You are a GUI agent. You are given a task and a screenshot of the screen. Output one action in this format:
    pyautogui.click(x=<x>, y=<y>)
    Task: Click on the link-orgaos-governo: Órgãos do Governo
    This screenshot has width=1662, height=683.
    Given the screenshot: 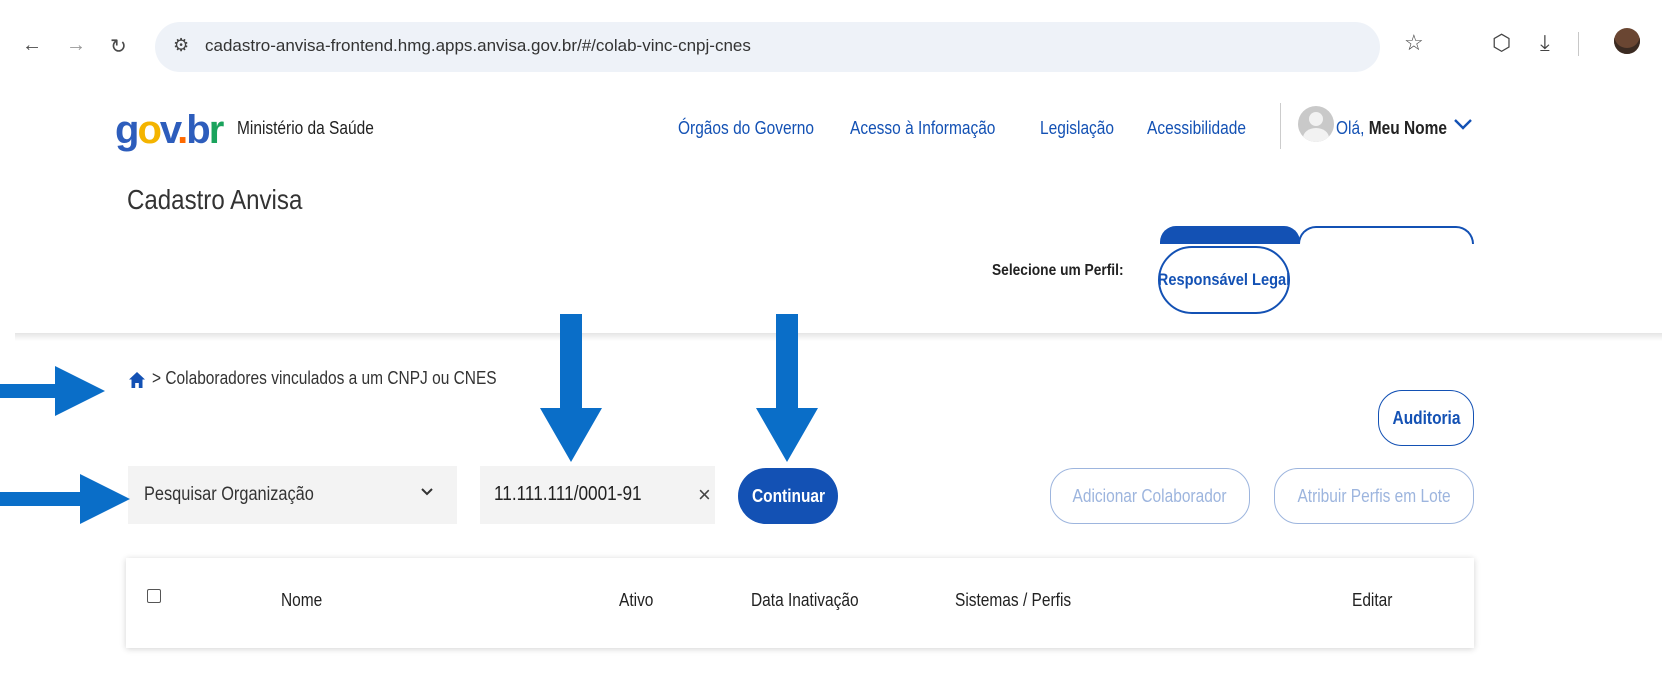 What is the action you would take?
    pyautogui.click(x=746, y=128)
    